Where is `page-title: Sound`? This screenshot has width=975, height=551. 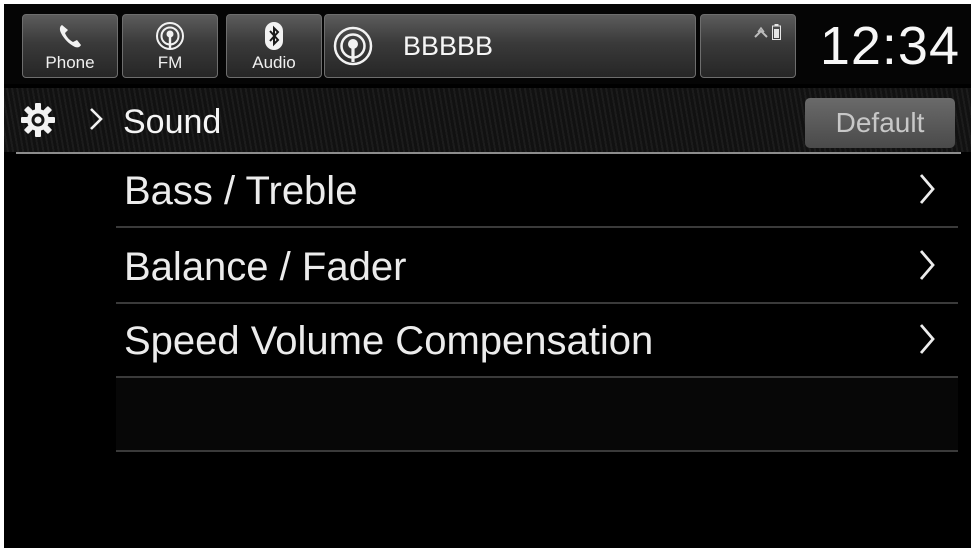 page-title: Sound is located at coordinates (172, 122).